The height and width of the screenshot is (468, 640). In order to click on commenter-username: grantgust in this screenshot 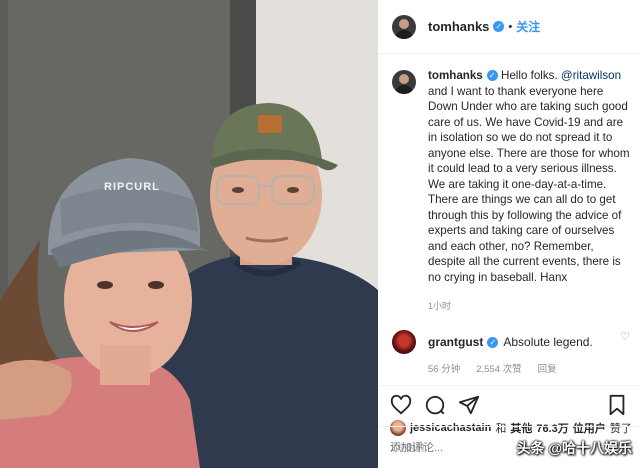, I will do `click(455, 342)`.